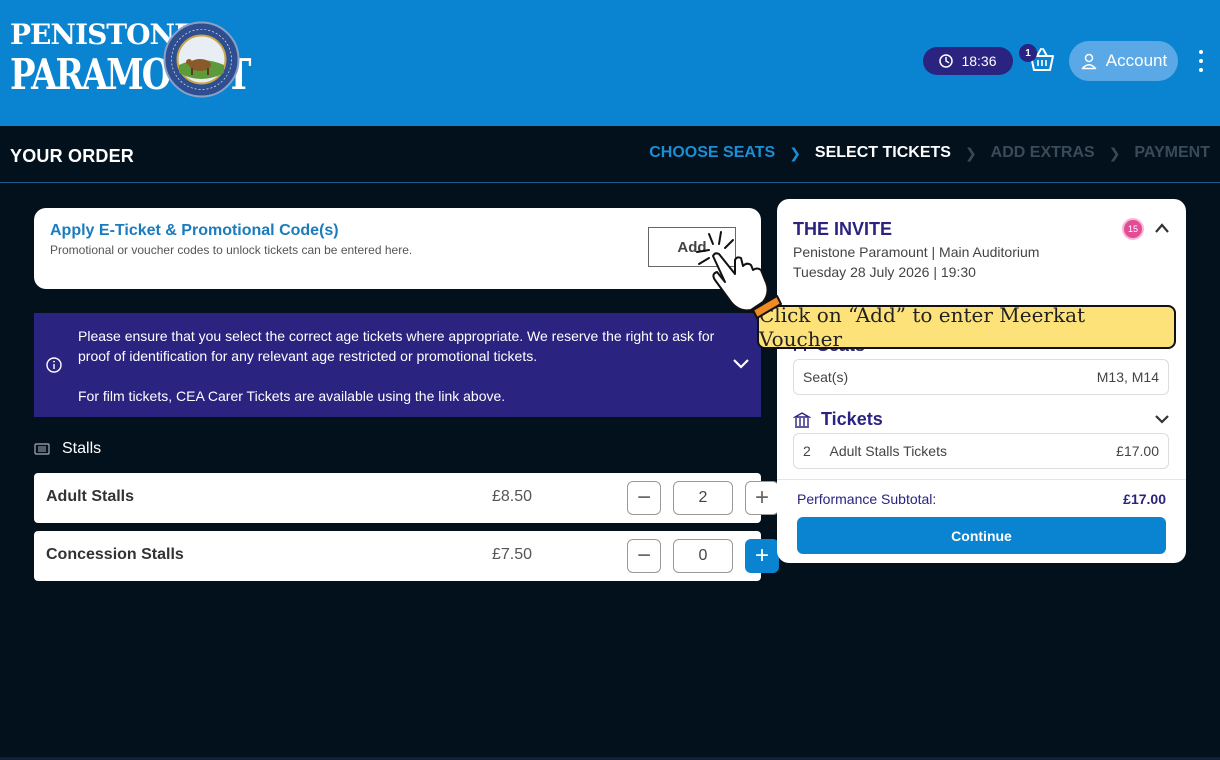  What do you see at coordinates (1137, 451) in the screenshot?
I see `ticket-summary-total: £17.00` at bounding box center [1137, 451].